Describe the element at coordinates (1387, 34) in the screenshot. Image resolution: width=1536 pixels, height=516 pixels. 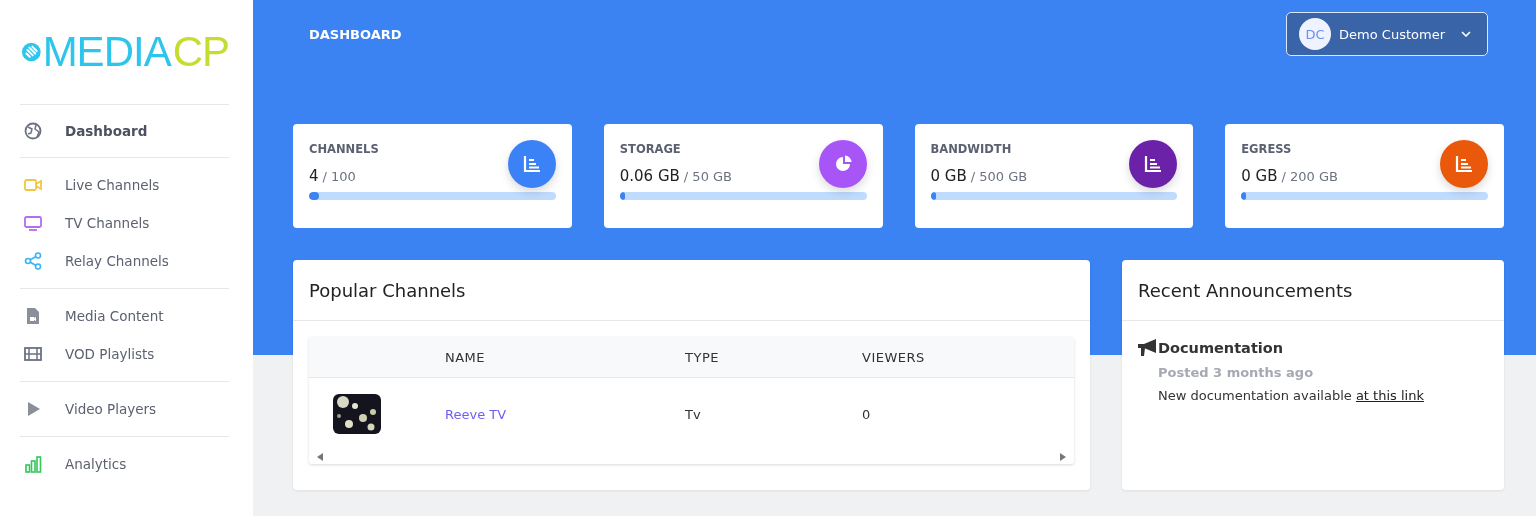
I see `user-menu-button: DC Demo Customer` at that location.